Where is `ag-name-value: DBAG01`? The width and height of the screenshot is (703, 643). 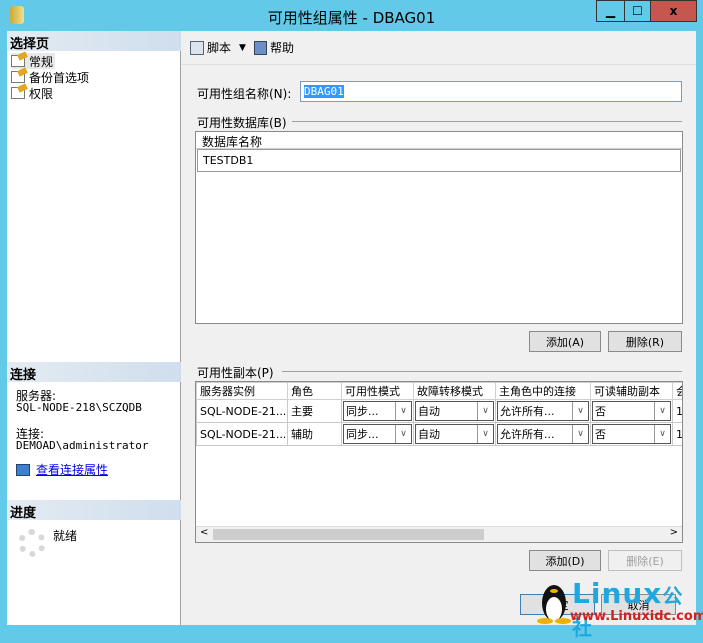
ag-name-value: DBAG01 is located at coordinates (324, 91).